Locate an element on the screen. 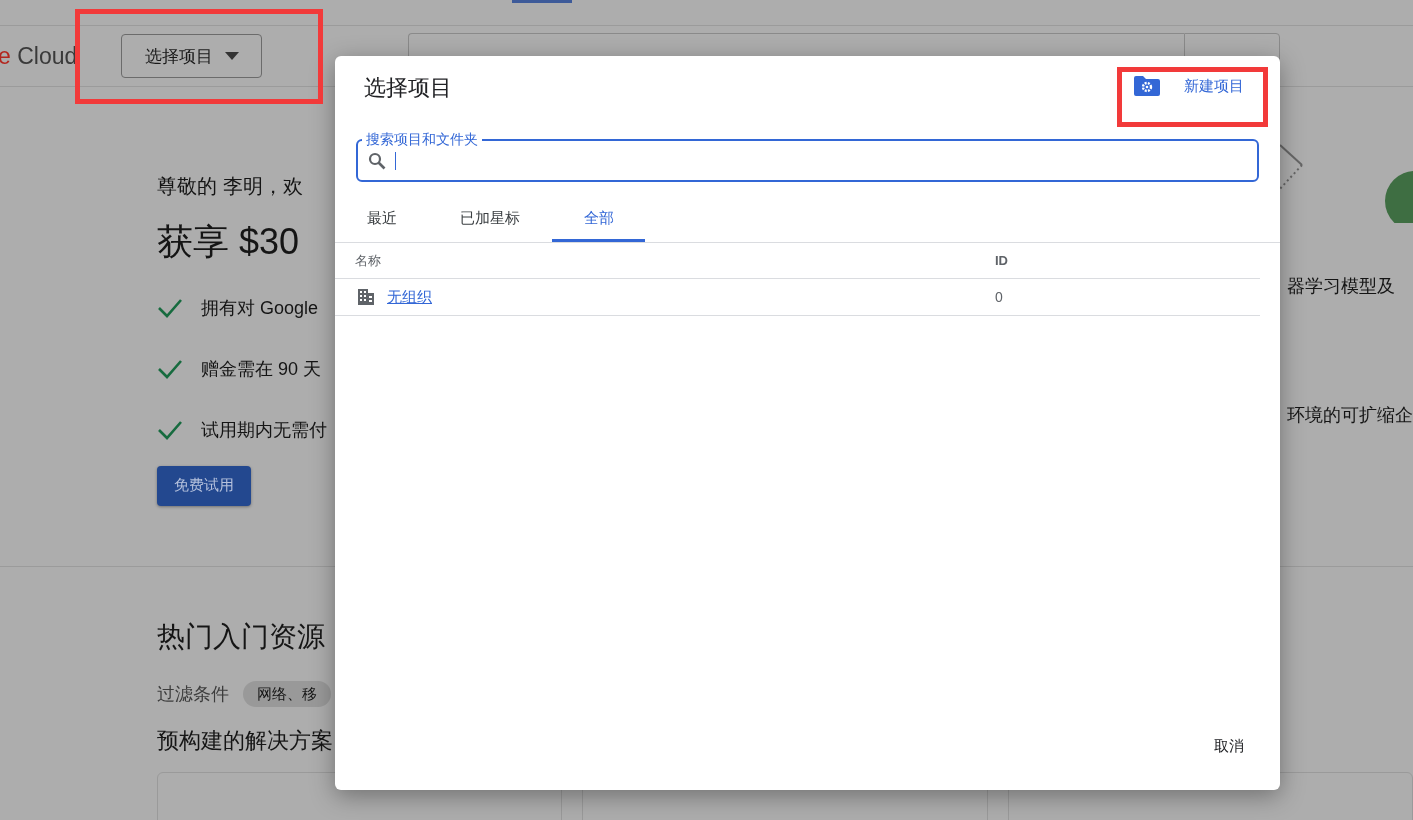  free-trial-button: 免费试用 is located at coordinates (204, 485).